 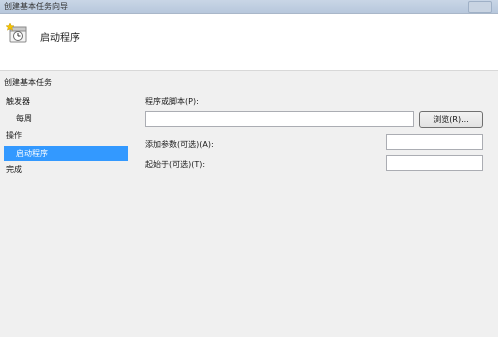 What do you see at coordinates (434, 142) in the screenshot?
I see `args-input` at bounding box center [434, 142].